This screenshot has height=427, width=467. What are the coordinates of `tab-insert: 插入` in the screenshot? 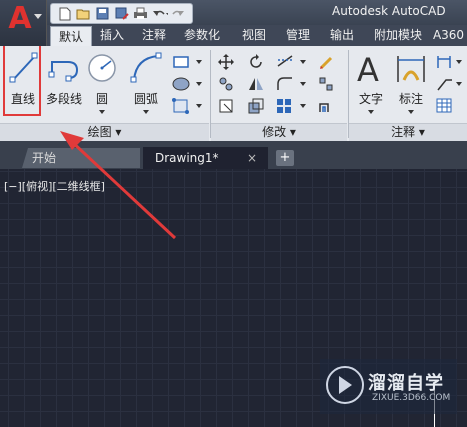 It's located at (112, 35).